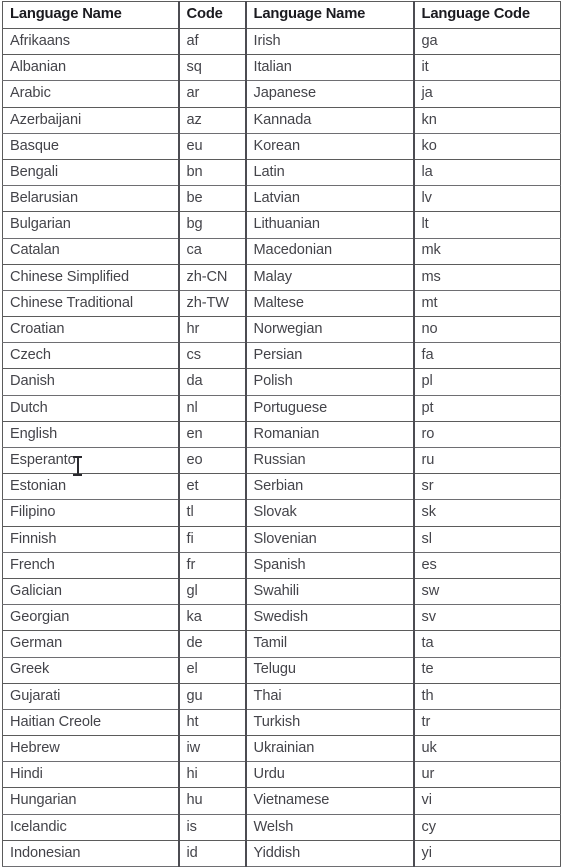  I want to click on cell-code_right: ja, so click(486, 94).